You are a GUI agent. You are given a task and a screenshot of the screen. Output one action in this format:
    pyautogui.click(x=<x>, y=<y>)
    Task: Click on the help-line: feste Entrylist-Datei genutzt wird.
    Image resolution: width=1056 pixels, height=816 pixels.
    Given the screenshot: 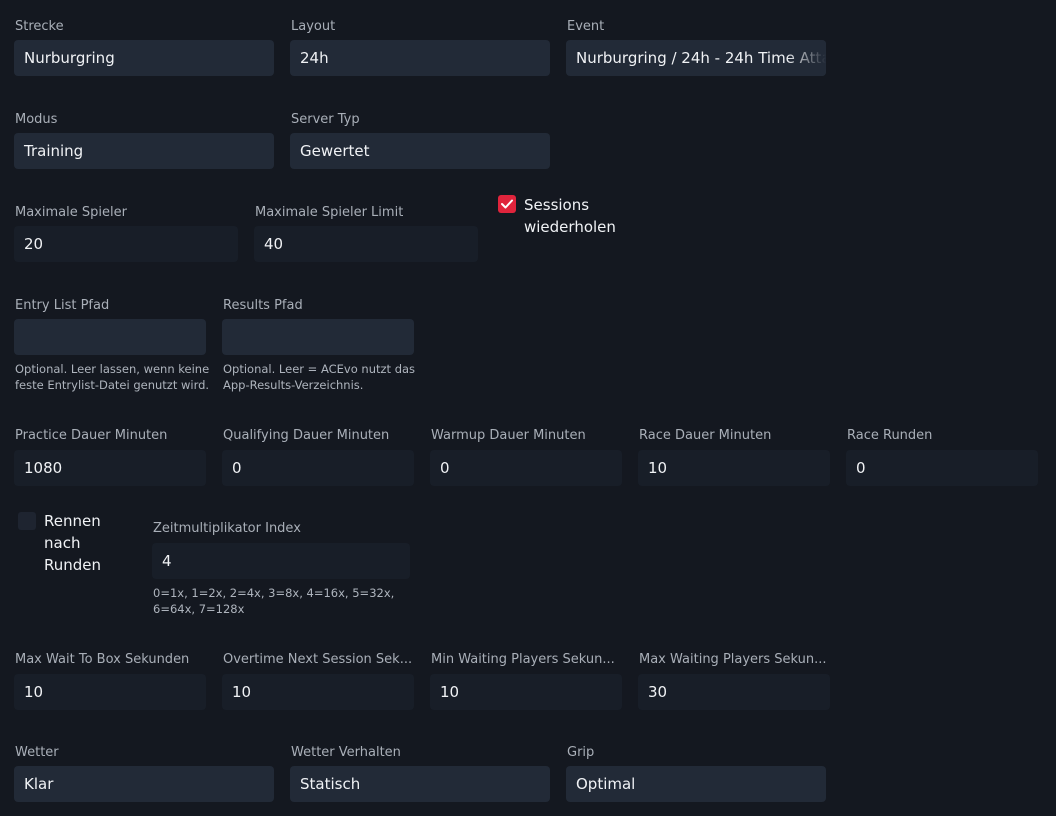 What is the action you would take?
    pyautogui.click(x=112, y=385)
    